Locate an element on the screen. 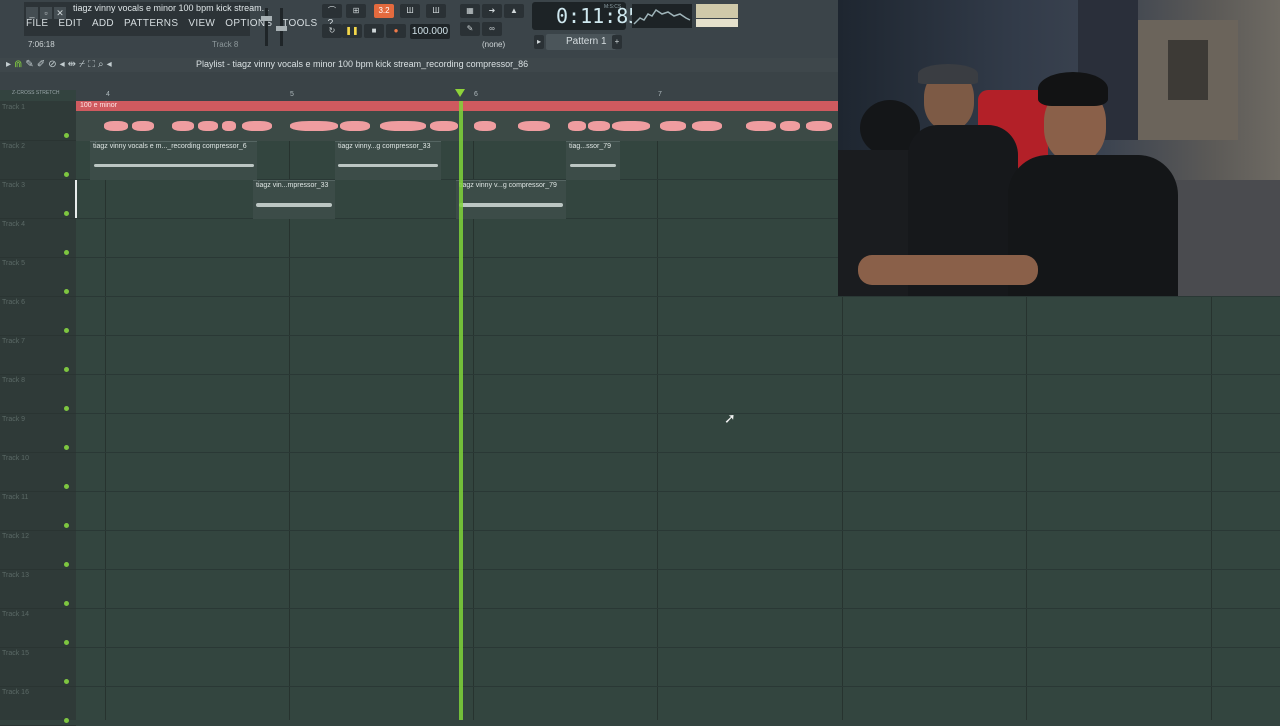 This screenshot has width=1280, height=726. track-header: Track 5 is located at coordinates (38, 277).